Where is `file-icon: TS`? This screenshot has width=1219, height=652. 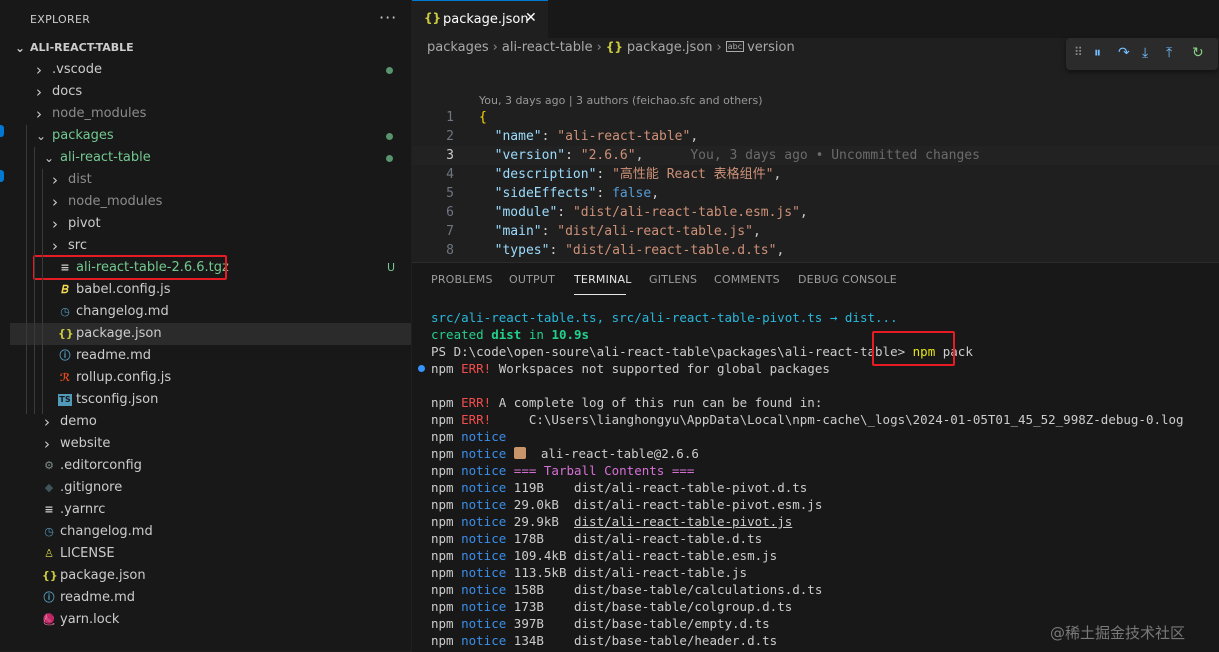 file-icon: TS is located at coordinates (65, 400).